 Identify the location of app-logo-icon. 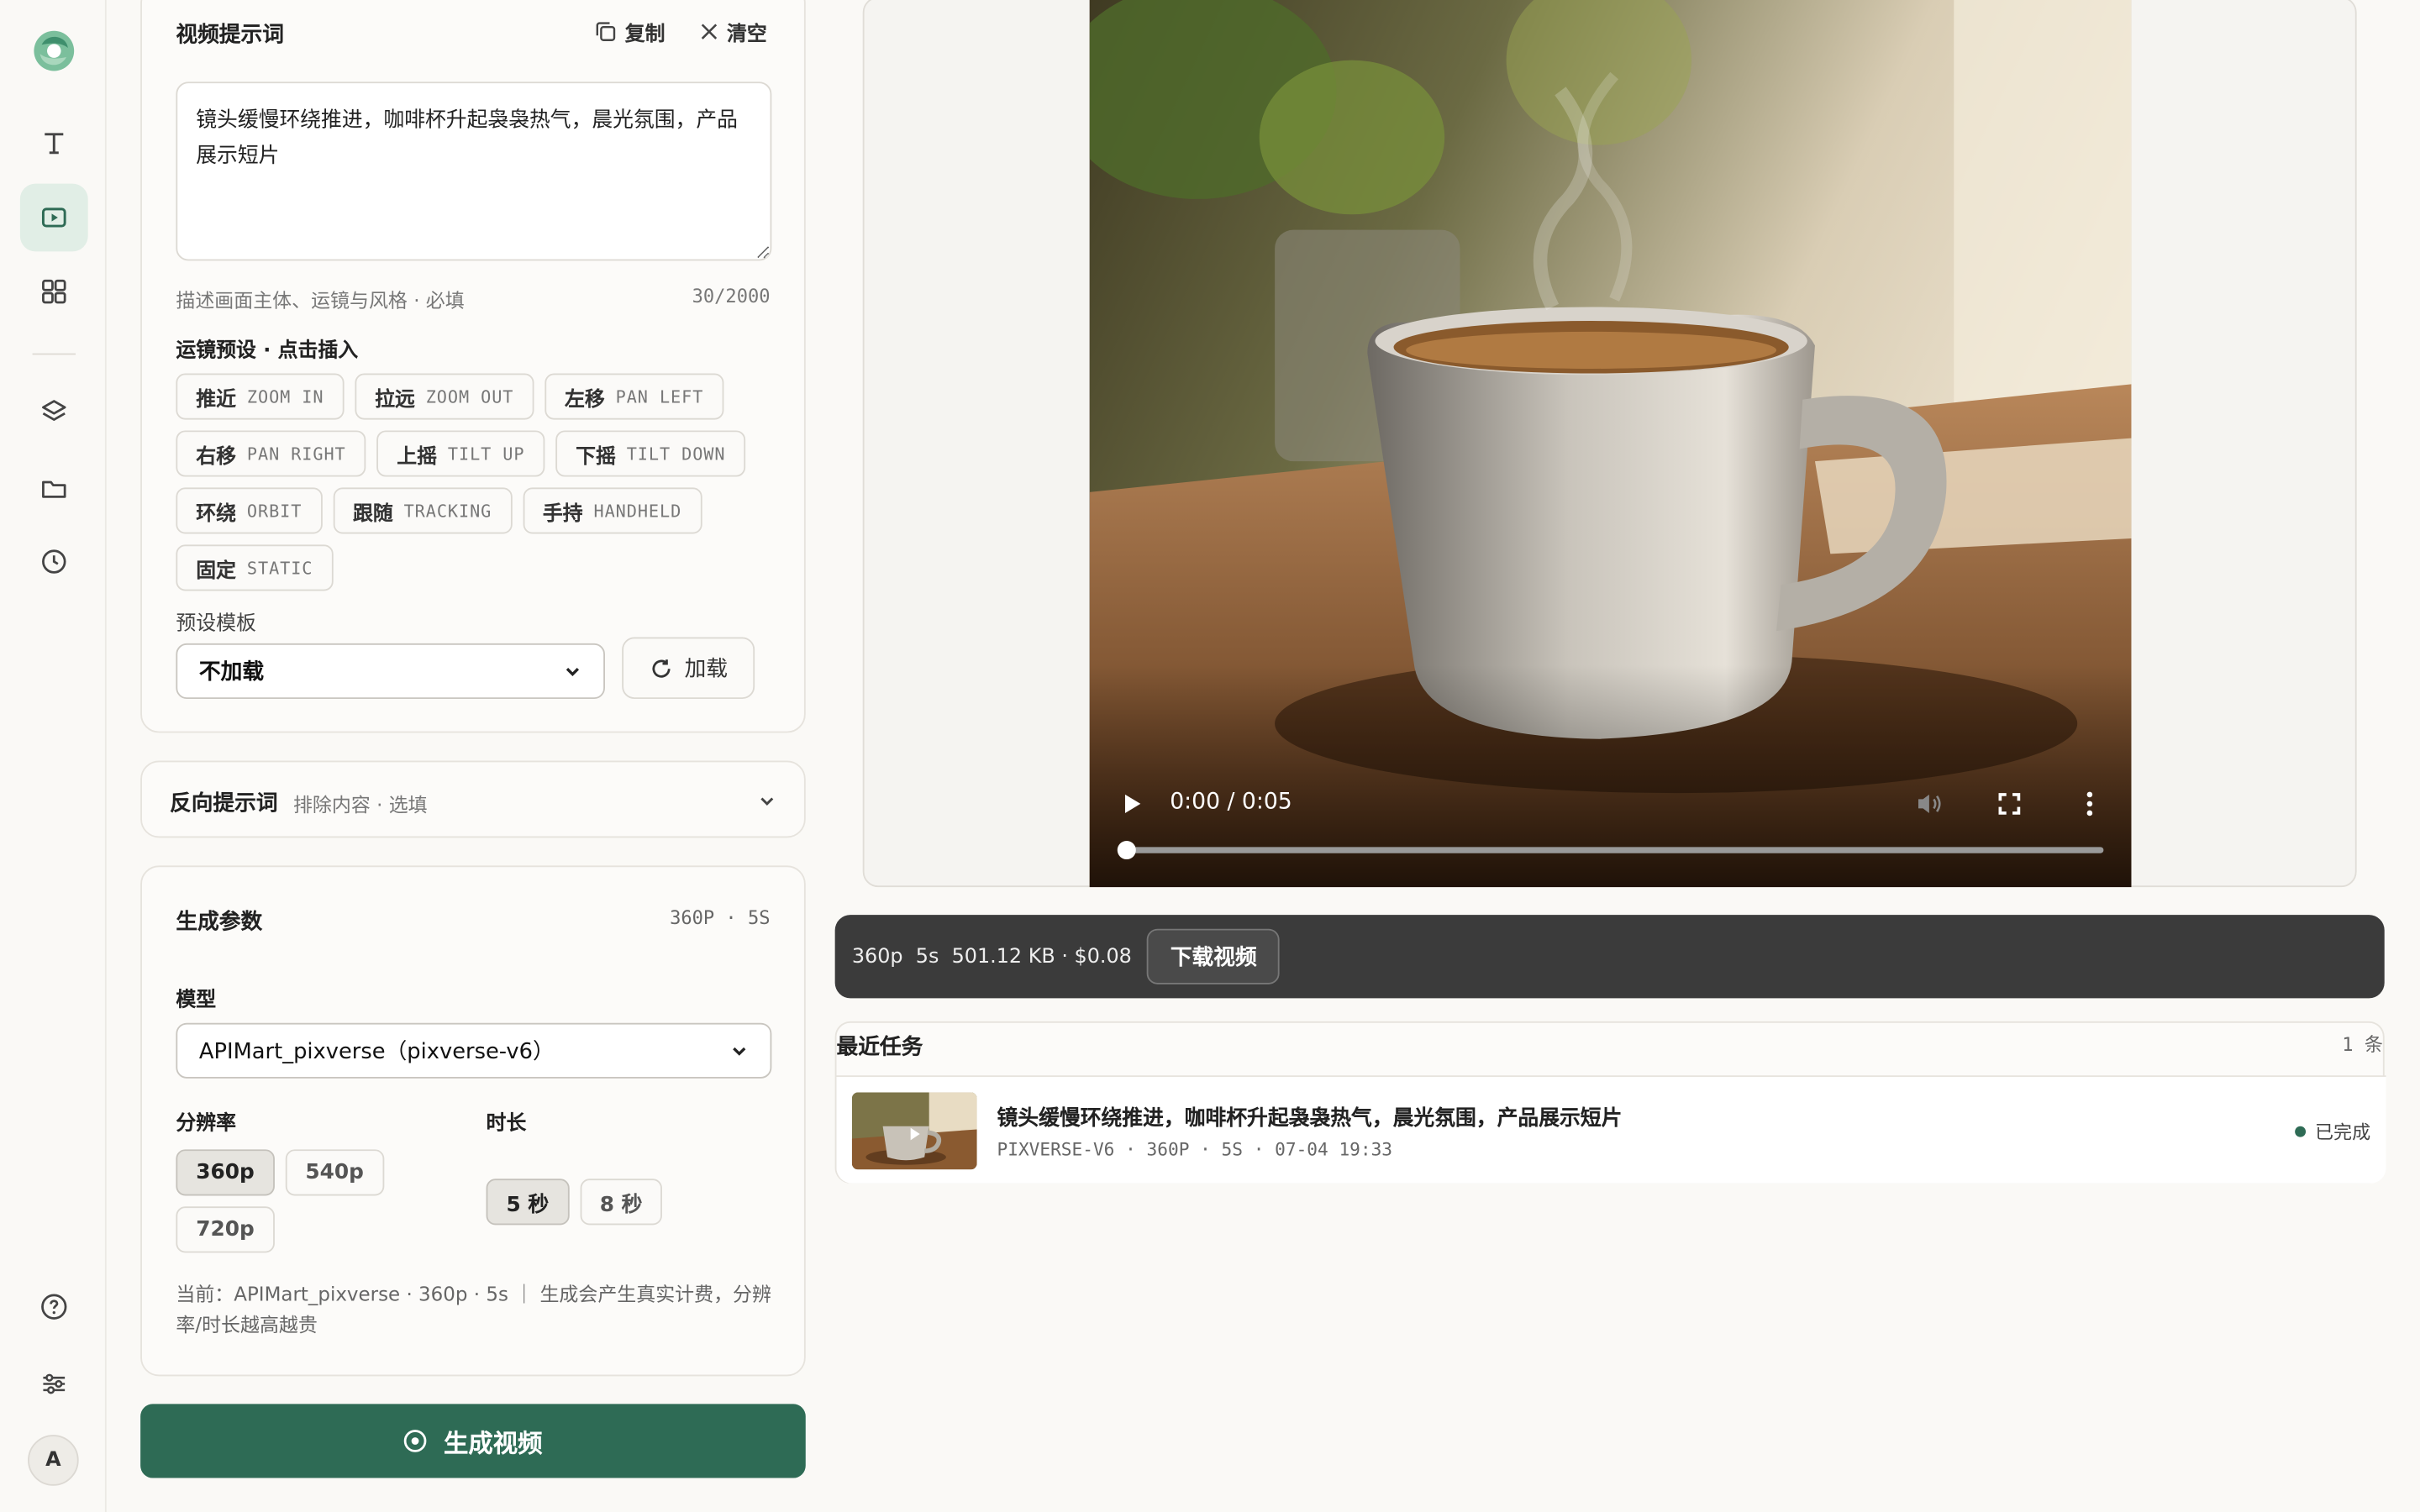
(54, 51).